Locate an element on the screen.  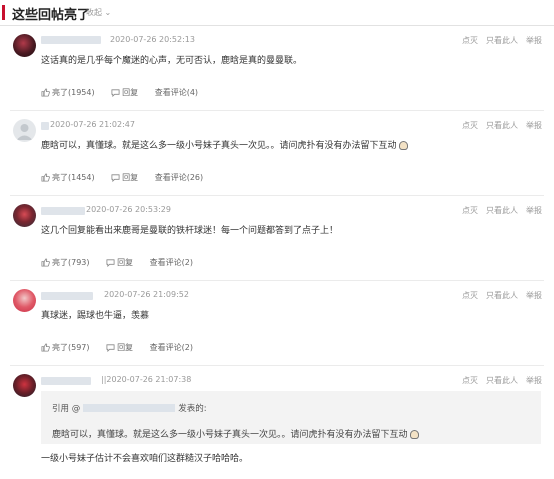
view-comments-link: 查看评论(26) is located at coordinates (179, 177).